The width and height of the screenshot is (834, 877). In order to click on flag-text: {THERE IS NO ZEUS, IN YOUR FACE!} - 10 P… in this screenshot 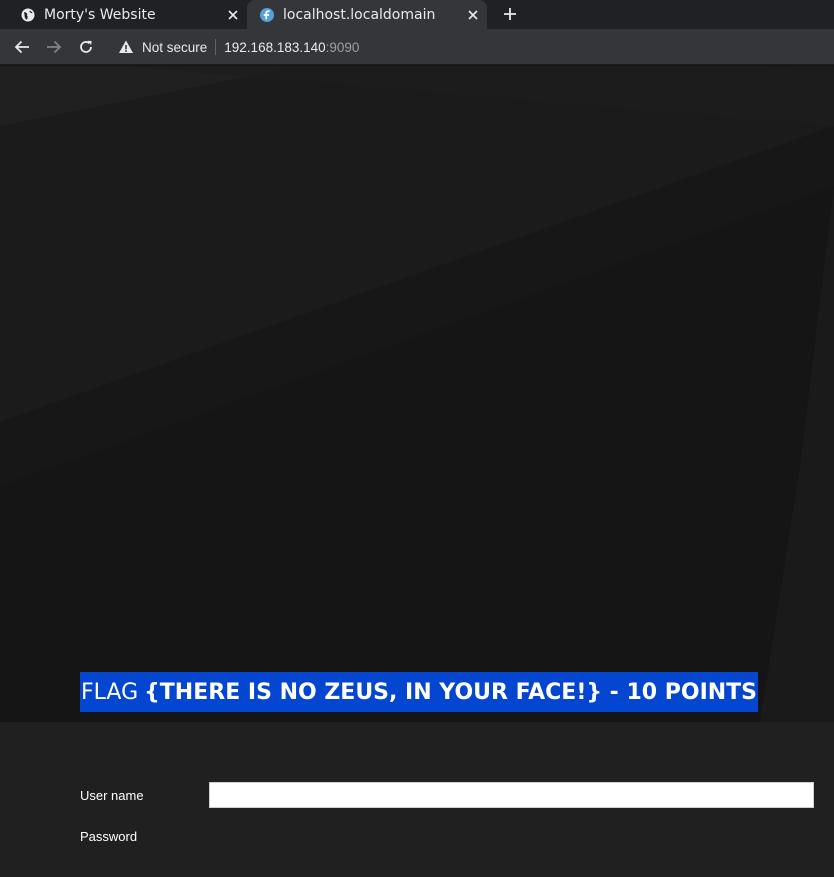, I will do `click(451, 692)`.